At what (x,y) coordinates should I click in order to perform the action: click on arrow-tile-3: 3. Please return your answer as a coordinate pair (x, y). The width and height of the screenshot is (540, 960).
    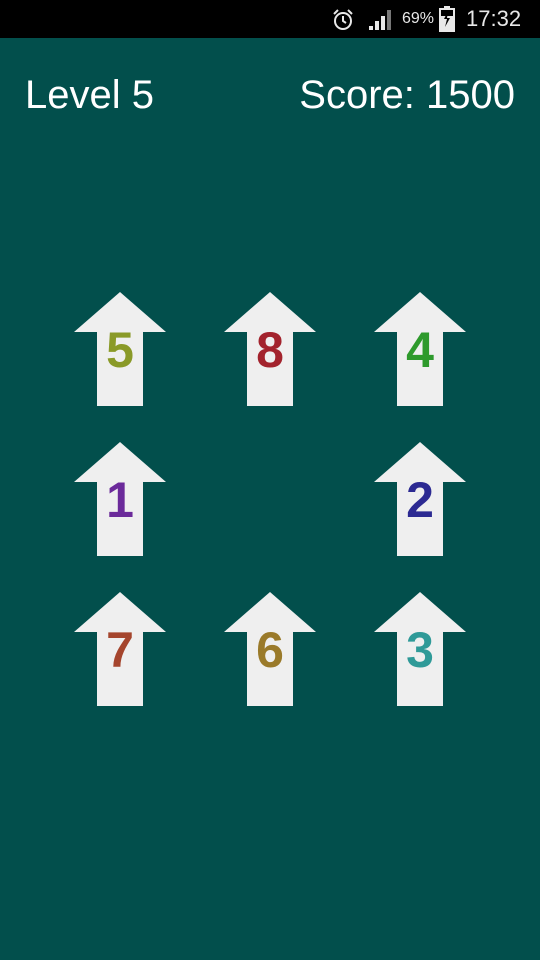
    Looking at the image, I should click on (420, 649).